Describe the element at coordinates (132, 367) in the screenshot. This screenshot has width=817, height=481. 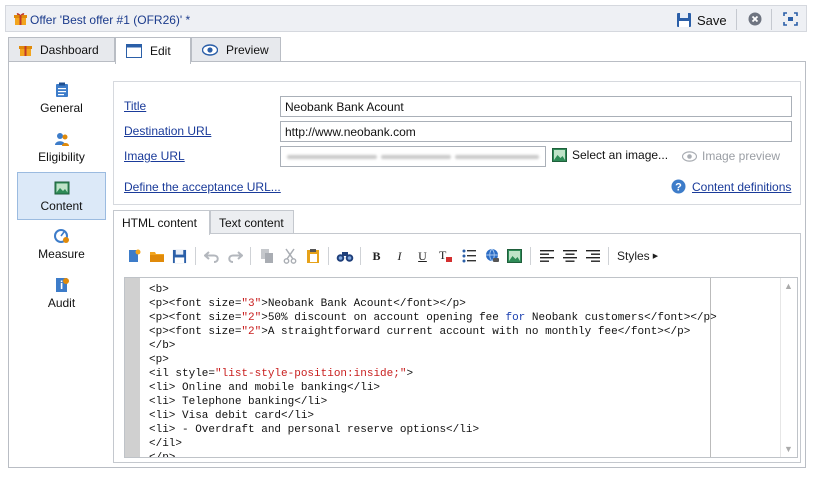
I see `code-gutter` at that location.